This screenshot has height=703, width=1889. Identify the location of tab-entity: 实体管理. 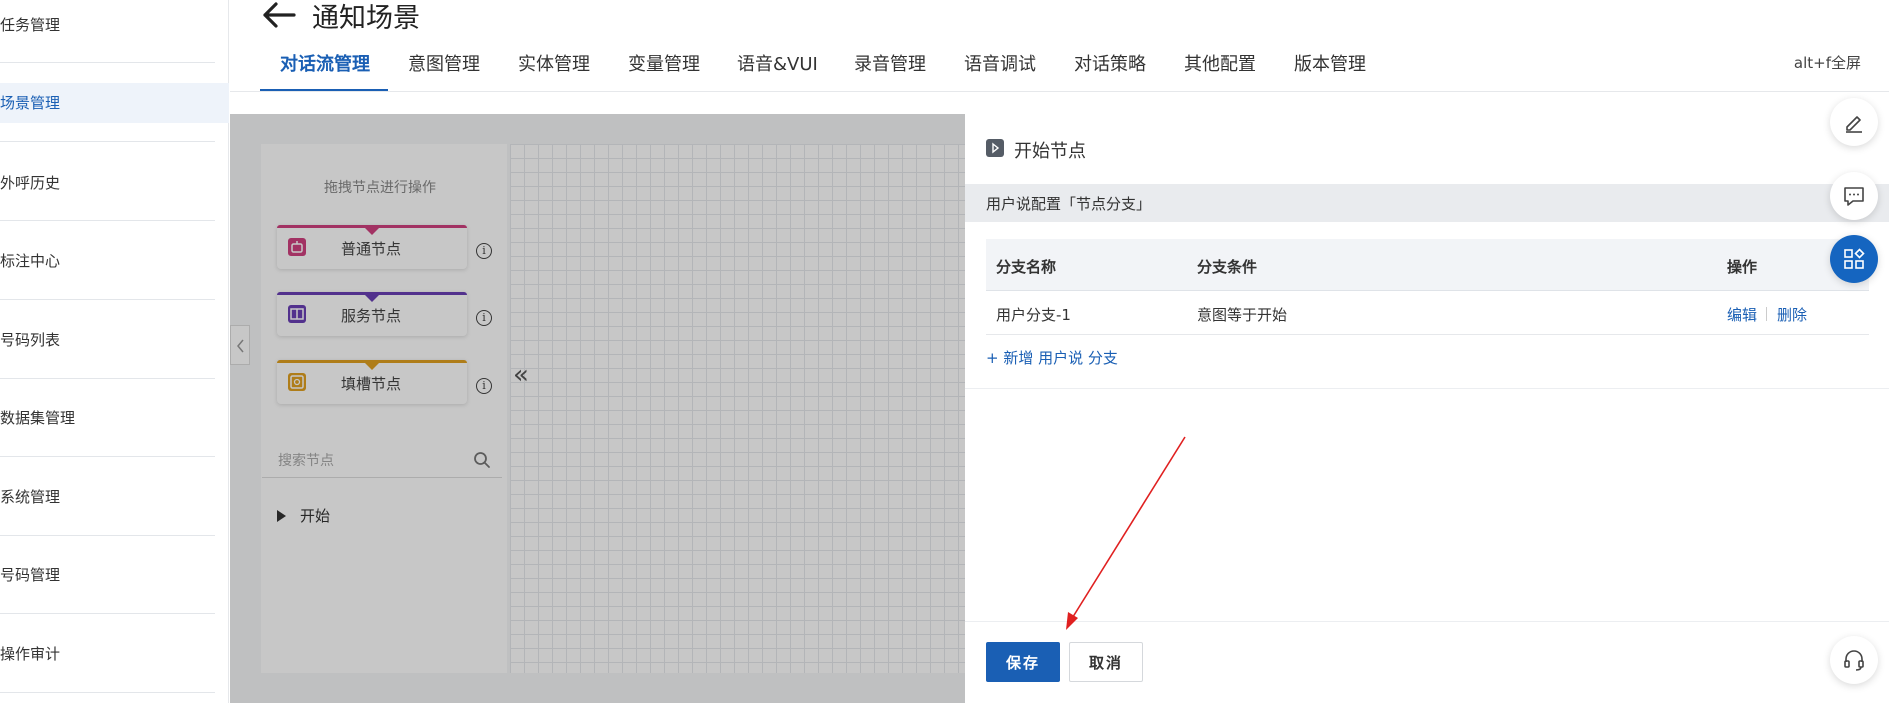
(554, 71).